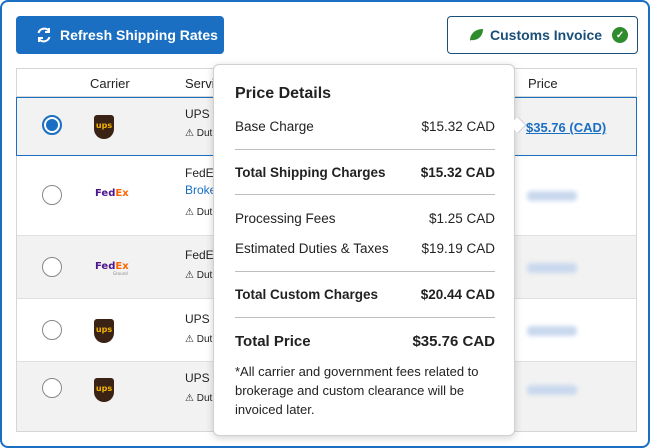 This screenshot has height=448, width=650. I want to click on brokerage-link: Broke, so click(200, 190).